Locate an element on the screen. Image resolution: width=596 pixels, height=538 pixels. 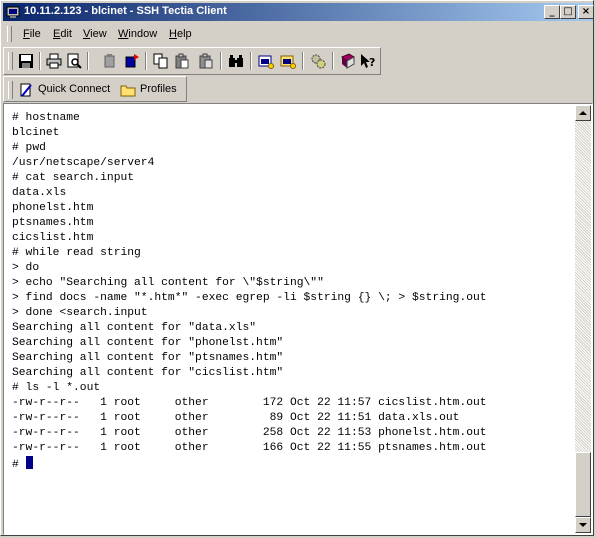
new-connection-icon is located at coordinates (132, 61).